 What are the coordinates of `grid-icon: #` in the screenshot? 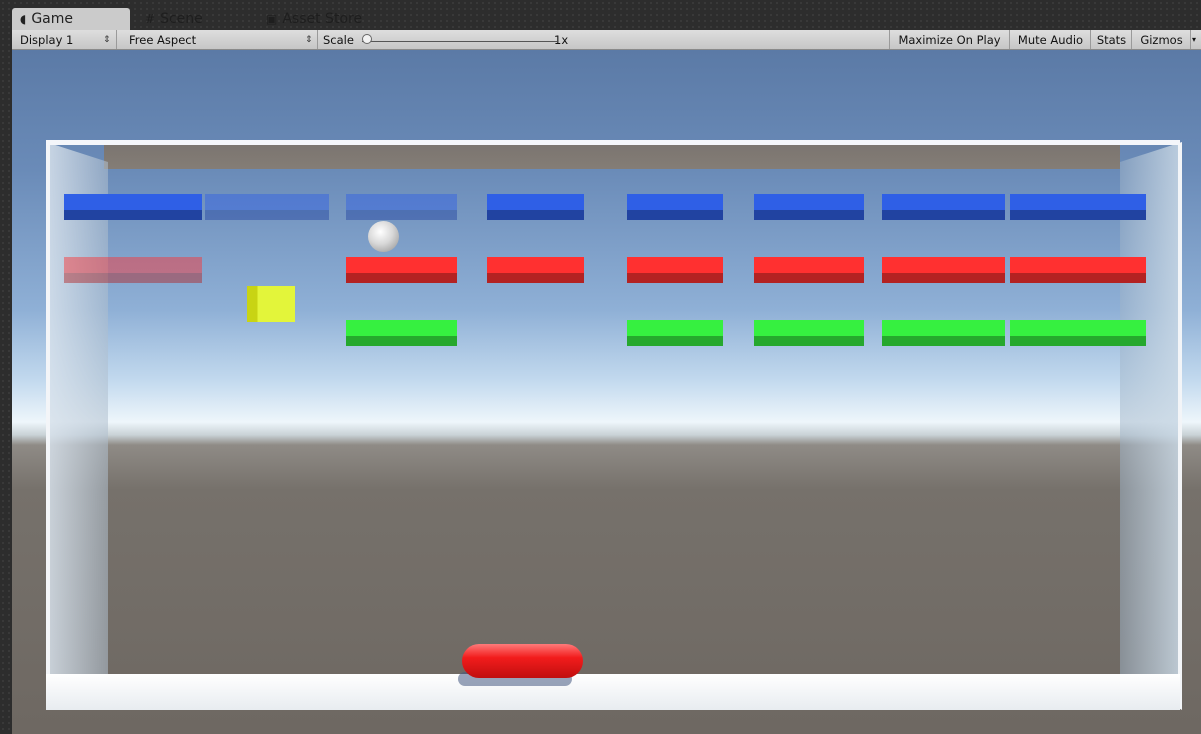 It's located at (150, 19).